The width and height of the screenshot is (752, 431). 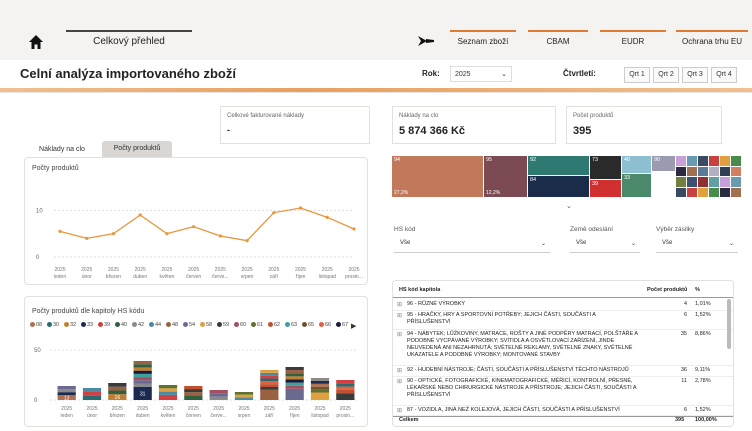 What do you see at coordinates (240, 325) in the screenshot?
I see `legend-item: 60` at bounding box center [240, 325].